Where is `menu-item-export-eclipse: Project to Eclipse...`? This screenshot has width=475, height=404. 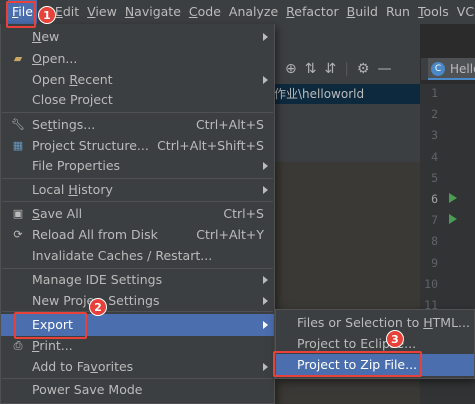 menu-item-export-eclipse: Project to Eclipse... is located at coordinates (375, 344).